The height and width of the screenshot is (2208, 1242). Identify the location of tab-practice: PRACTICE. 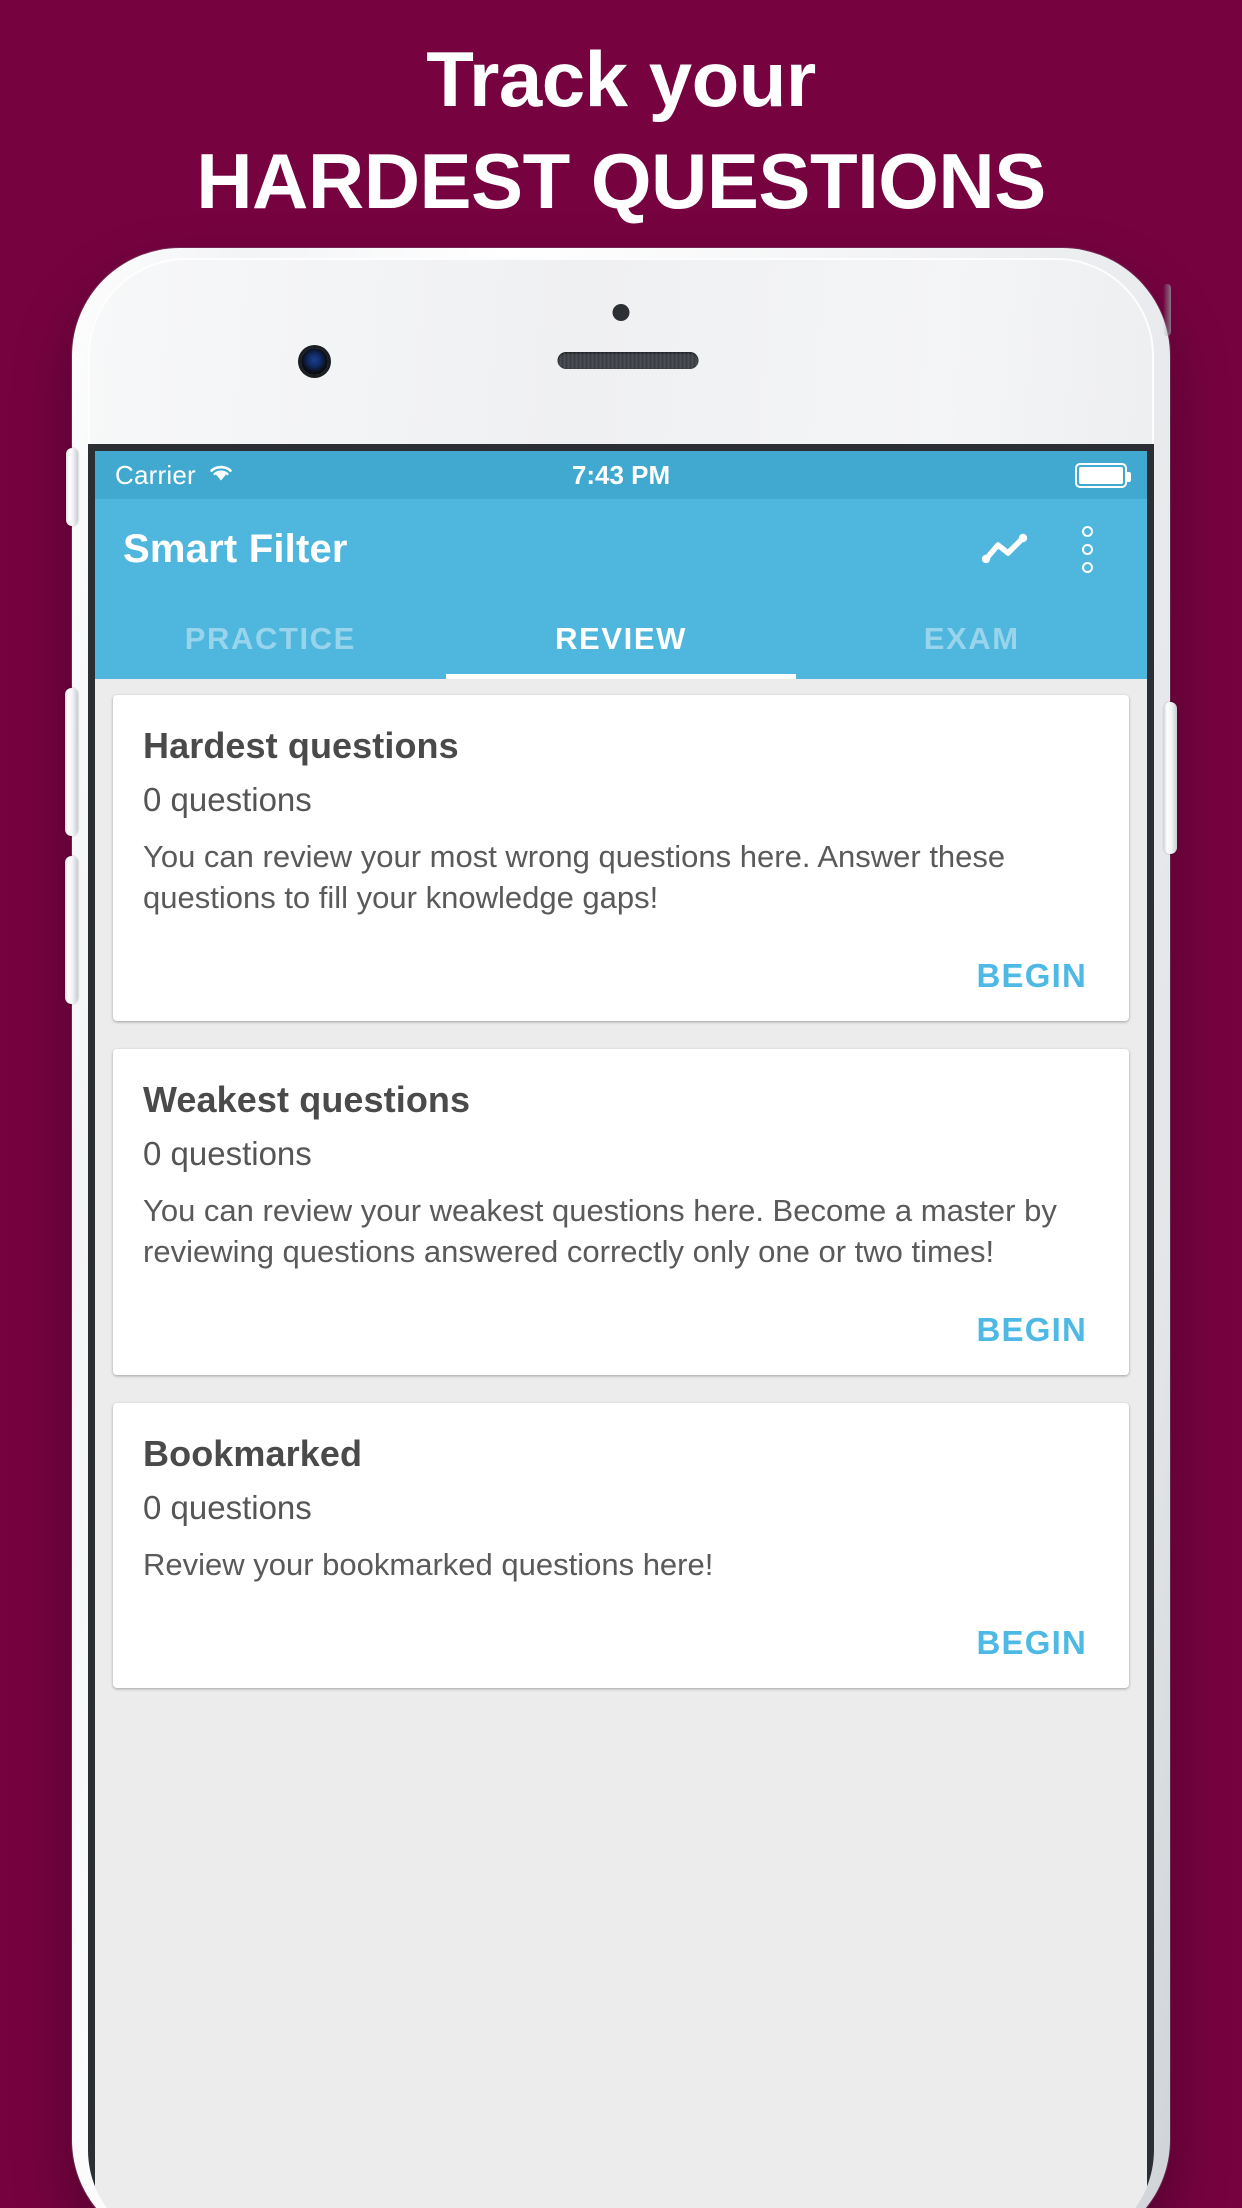
(270, 639).